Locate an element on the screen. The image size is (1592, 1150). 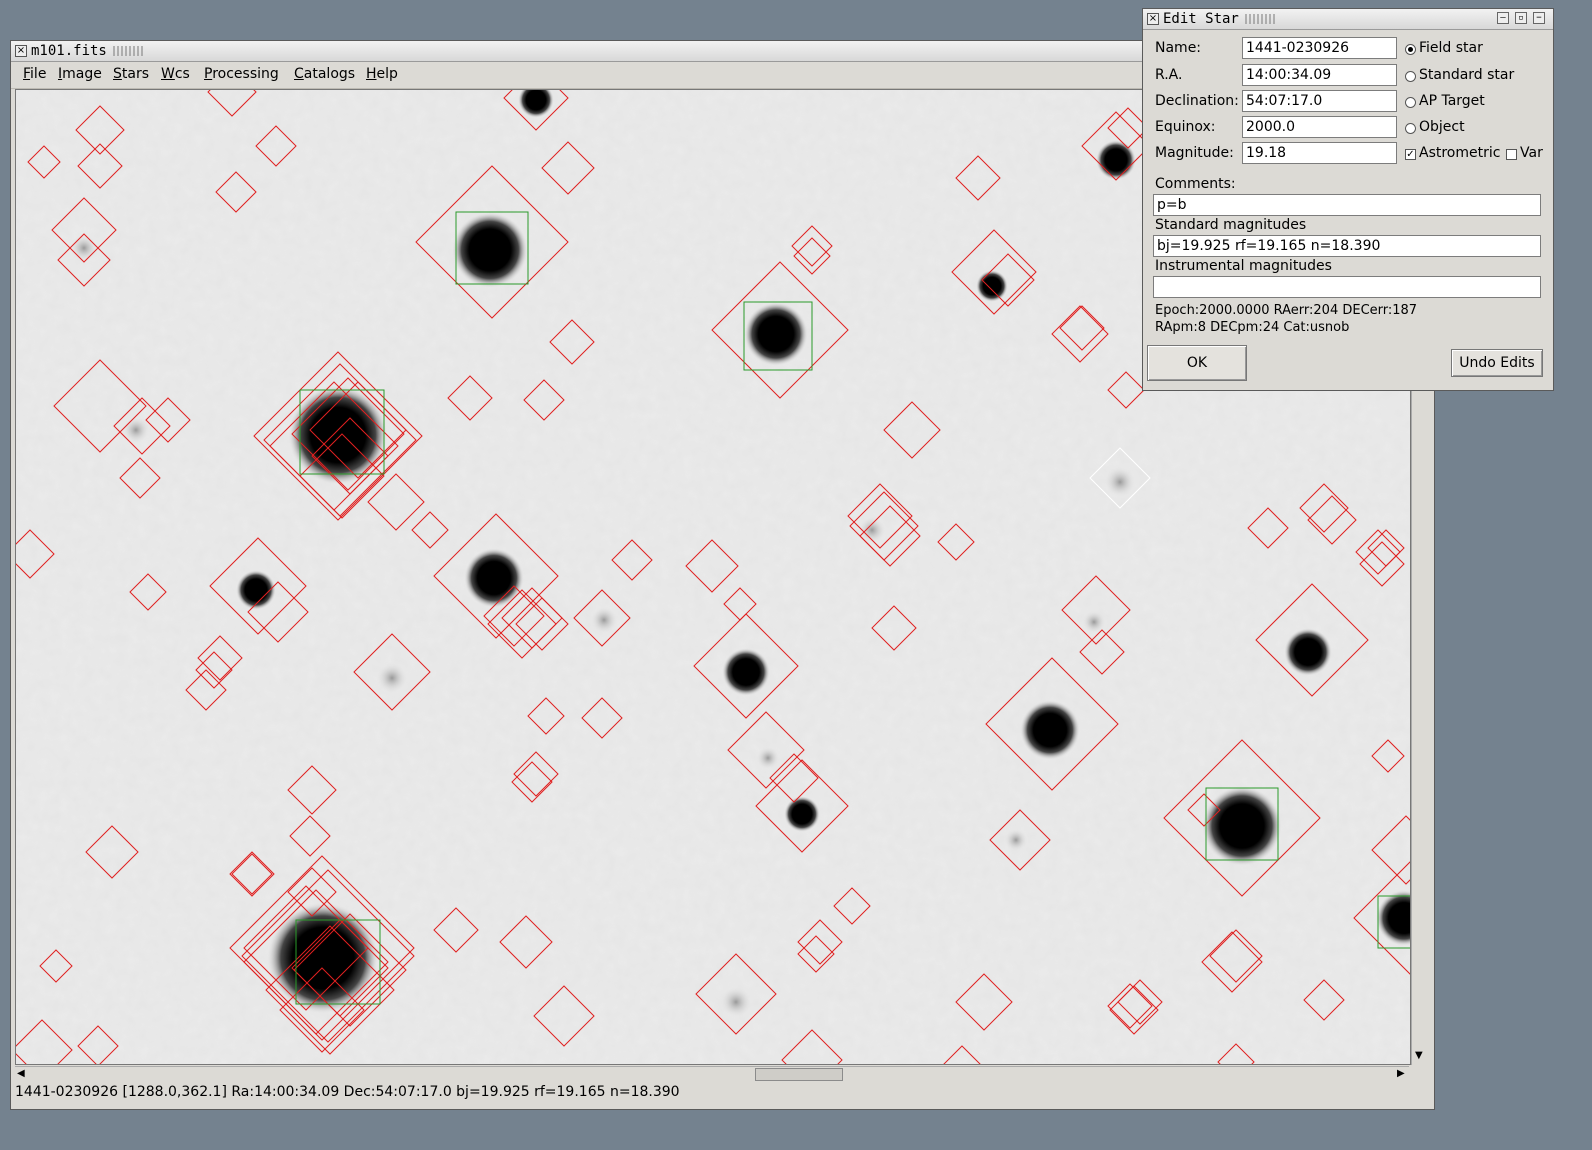
comments-input: p=b is located at coordinates (1347, 205).